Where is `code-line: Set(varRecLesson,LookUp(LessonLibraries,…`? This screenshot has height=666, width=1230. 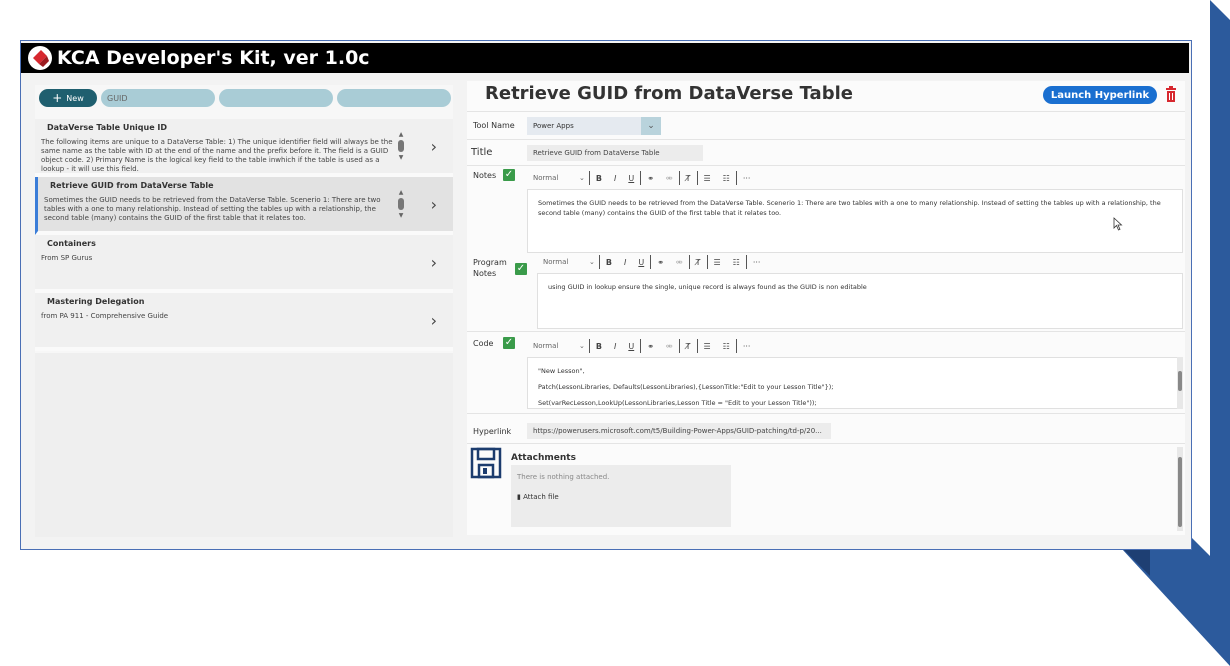
code-line: Set(varRecLesson,LookUp(LessonLibraries,… is located at coordinates (677, 403).